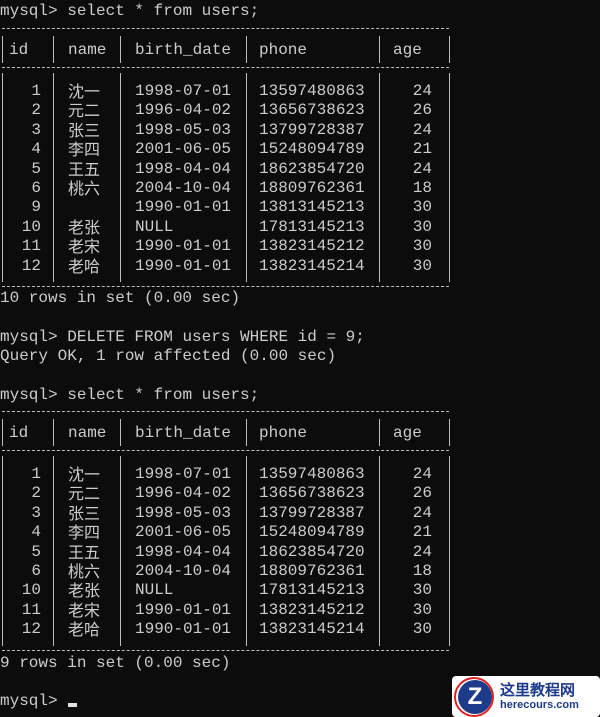  I want to click on table-cell: 张三, so click(84, 130).